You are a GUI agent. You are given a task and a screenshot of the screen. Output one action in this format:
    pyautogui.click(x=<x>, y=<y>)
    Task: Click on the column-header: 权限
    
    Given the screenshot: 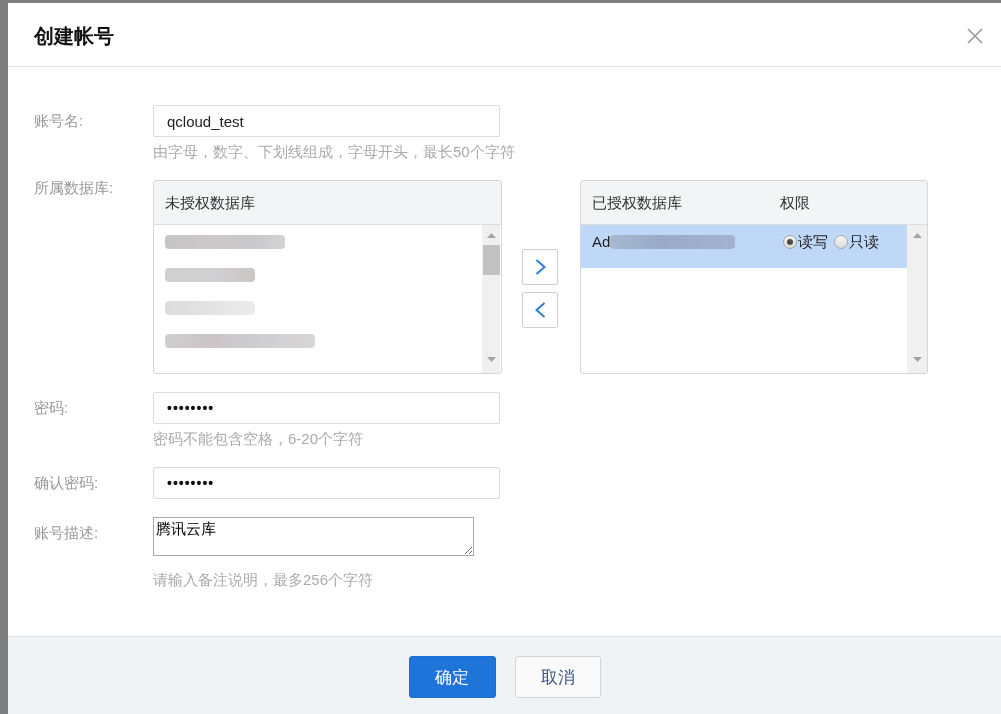 What is the action you would take?
    pyautogui.click(x=795, y=202)
    